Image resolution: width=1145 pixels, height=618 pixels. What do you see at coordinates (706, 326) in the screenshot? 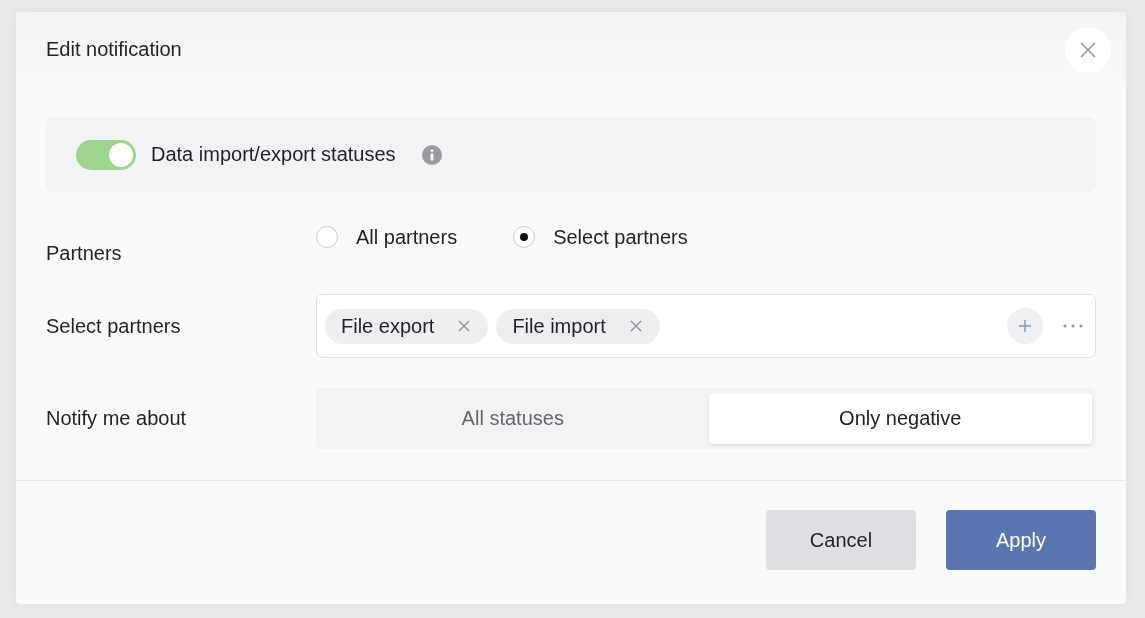
I see `tag-input-field: File export File import` at bounding box center [706, 326].